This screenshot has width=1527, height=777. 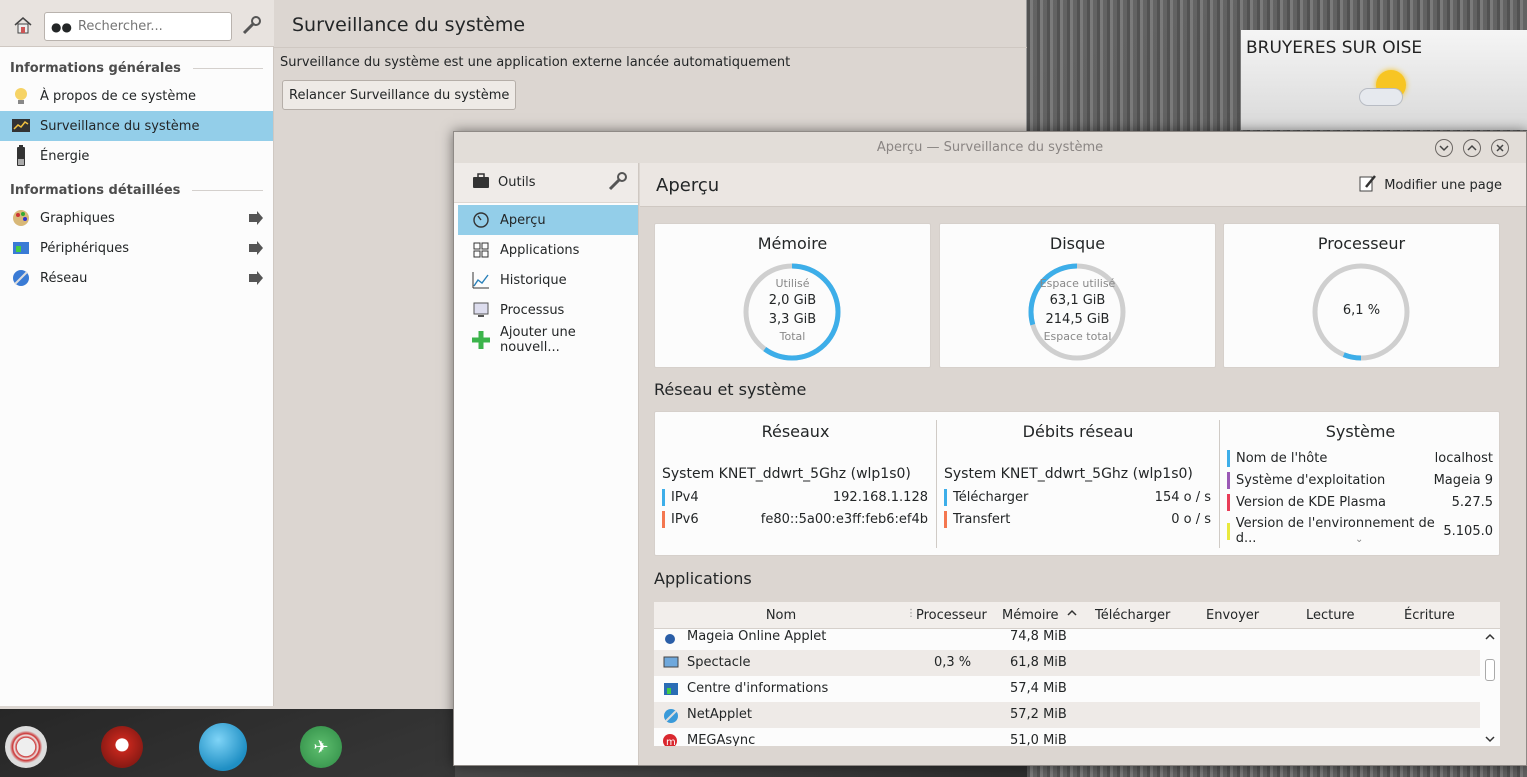 I want to click on sidebar-item-network: Réseau, so click(x=136, y=278).